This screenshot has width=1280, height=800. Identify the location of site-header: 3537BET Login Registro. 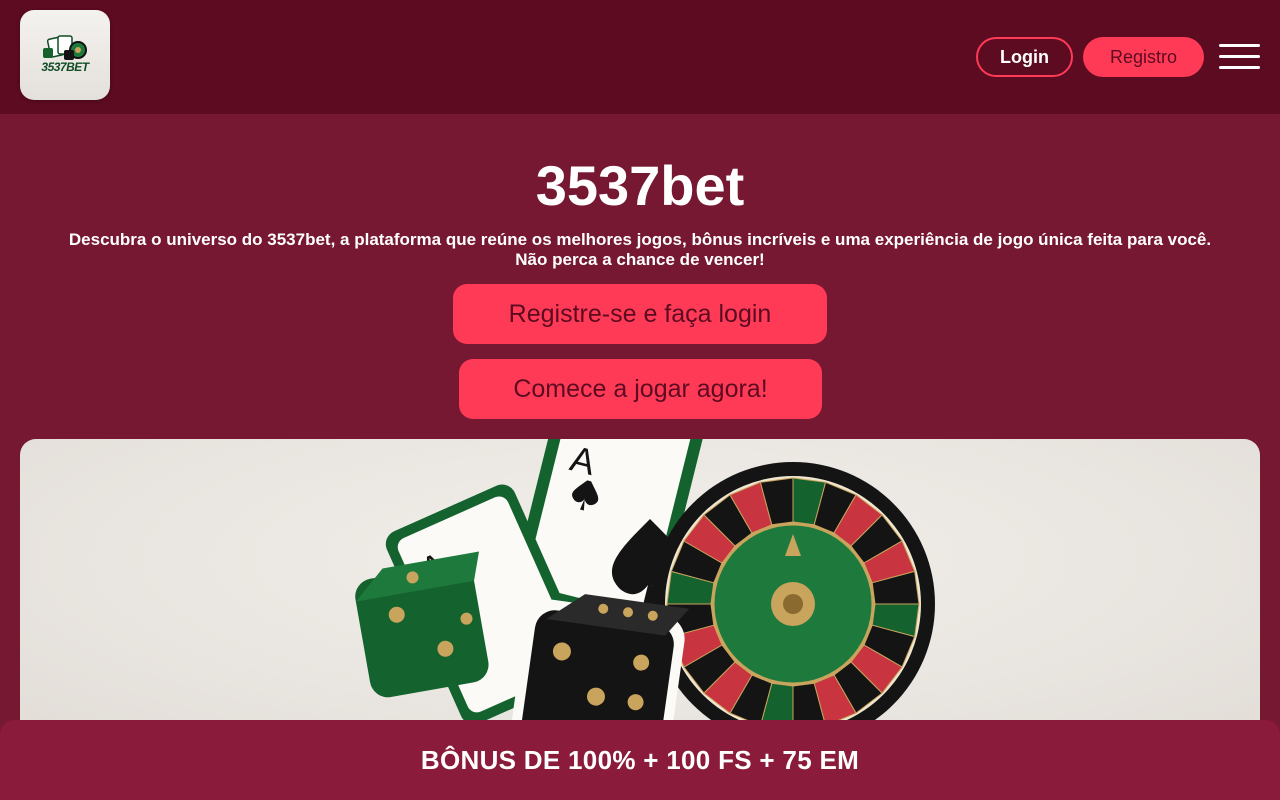
(640, 57).